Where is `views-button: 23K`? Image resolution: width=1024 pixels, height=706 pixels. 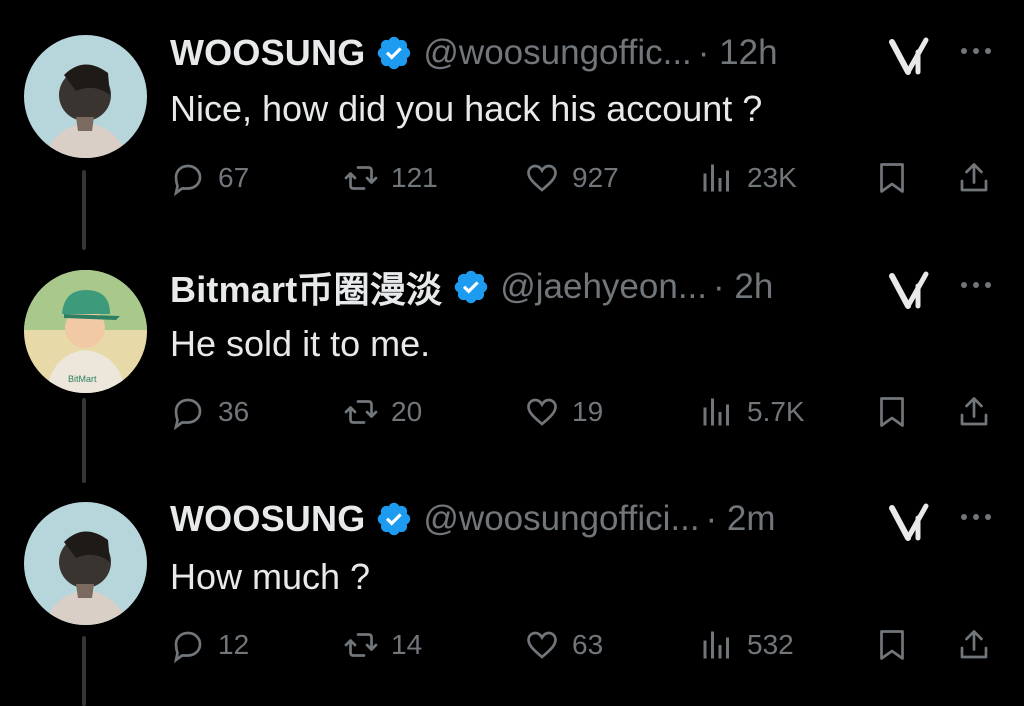
views-button: 23K is located at coordinates (748, 178).